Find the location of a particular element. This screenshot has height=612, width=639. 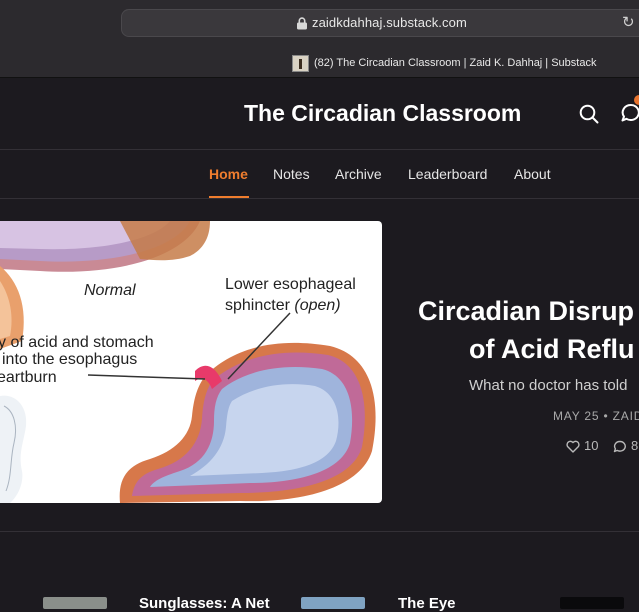

like-button: 10 is located at coordinates (582, 445).